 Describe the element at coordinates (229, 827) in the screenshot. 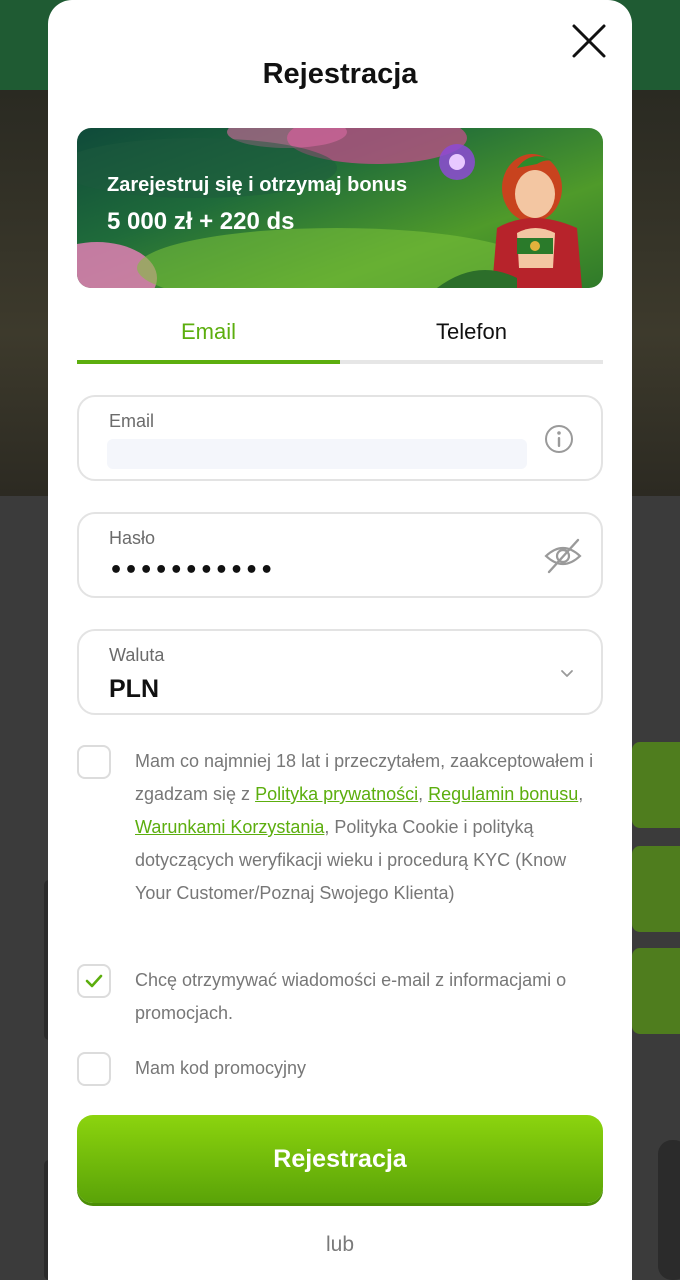

I see `terms-of-use-link: Warunkami Korzystania` at that location.